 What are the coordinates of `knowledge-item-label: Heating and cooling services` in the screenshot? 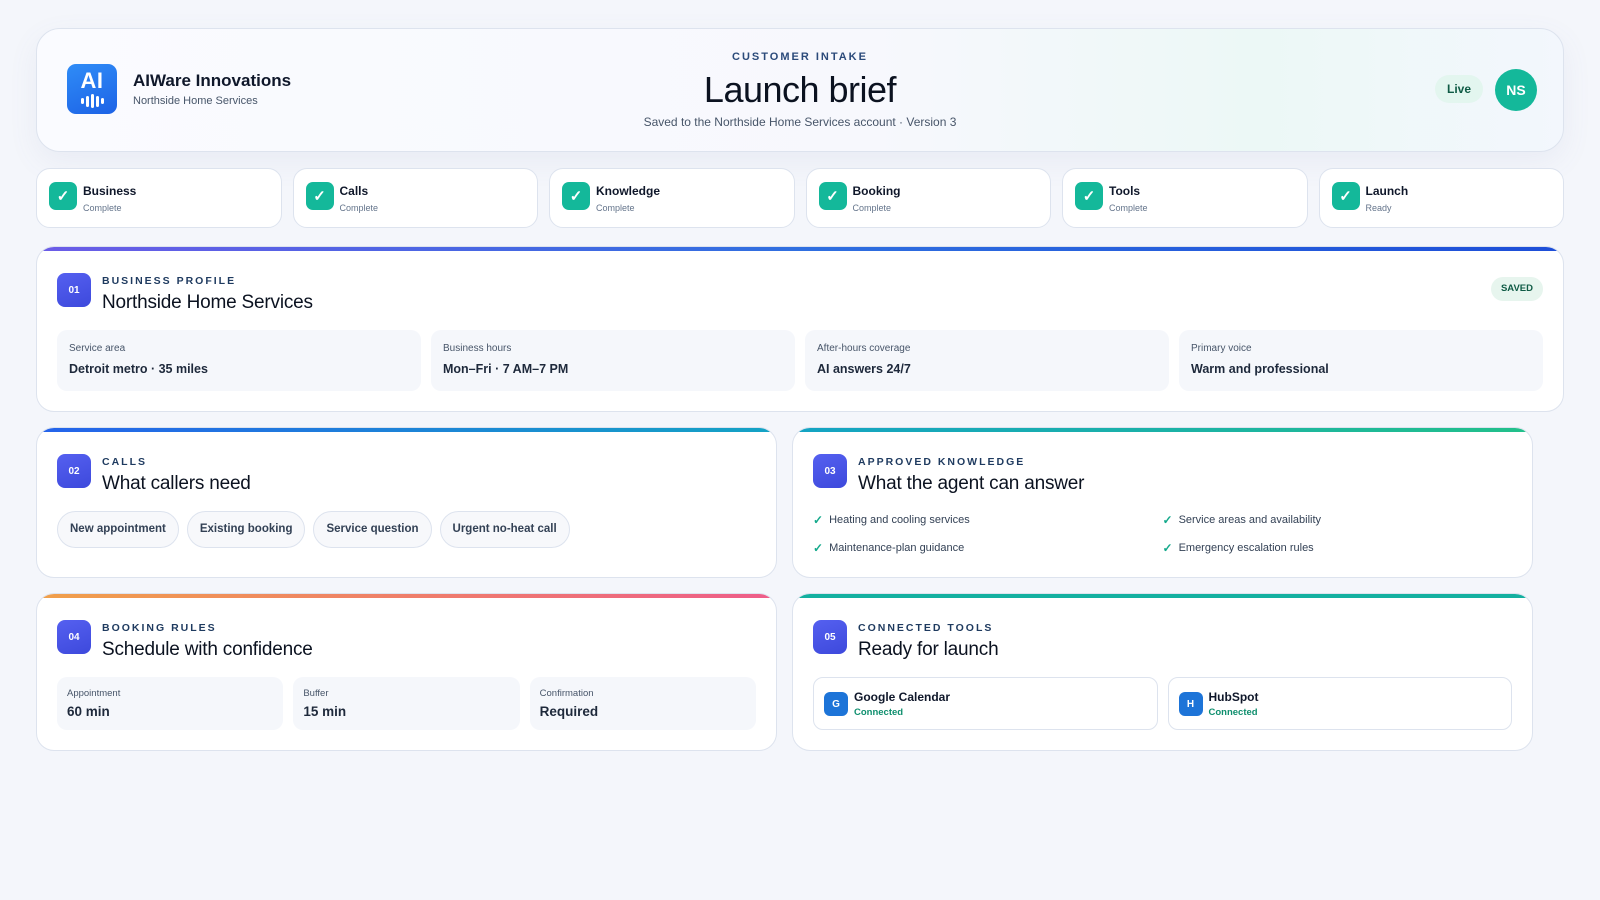 It's located at (899, 520).